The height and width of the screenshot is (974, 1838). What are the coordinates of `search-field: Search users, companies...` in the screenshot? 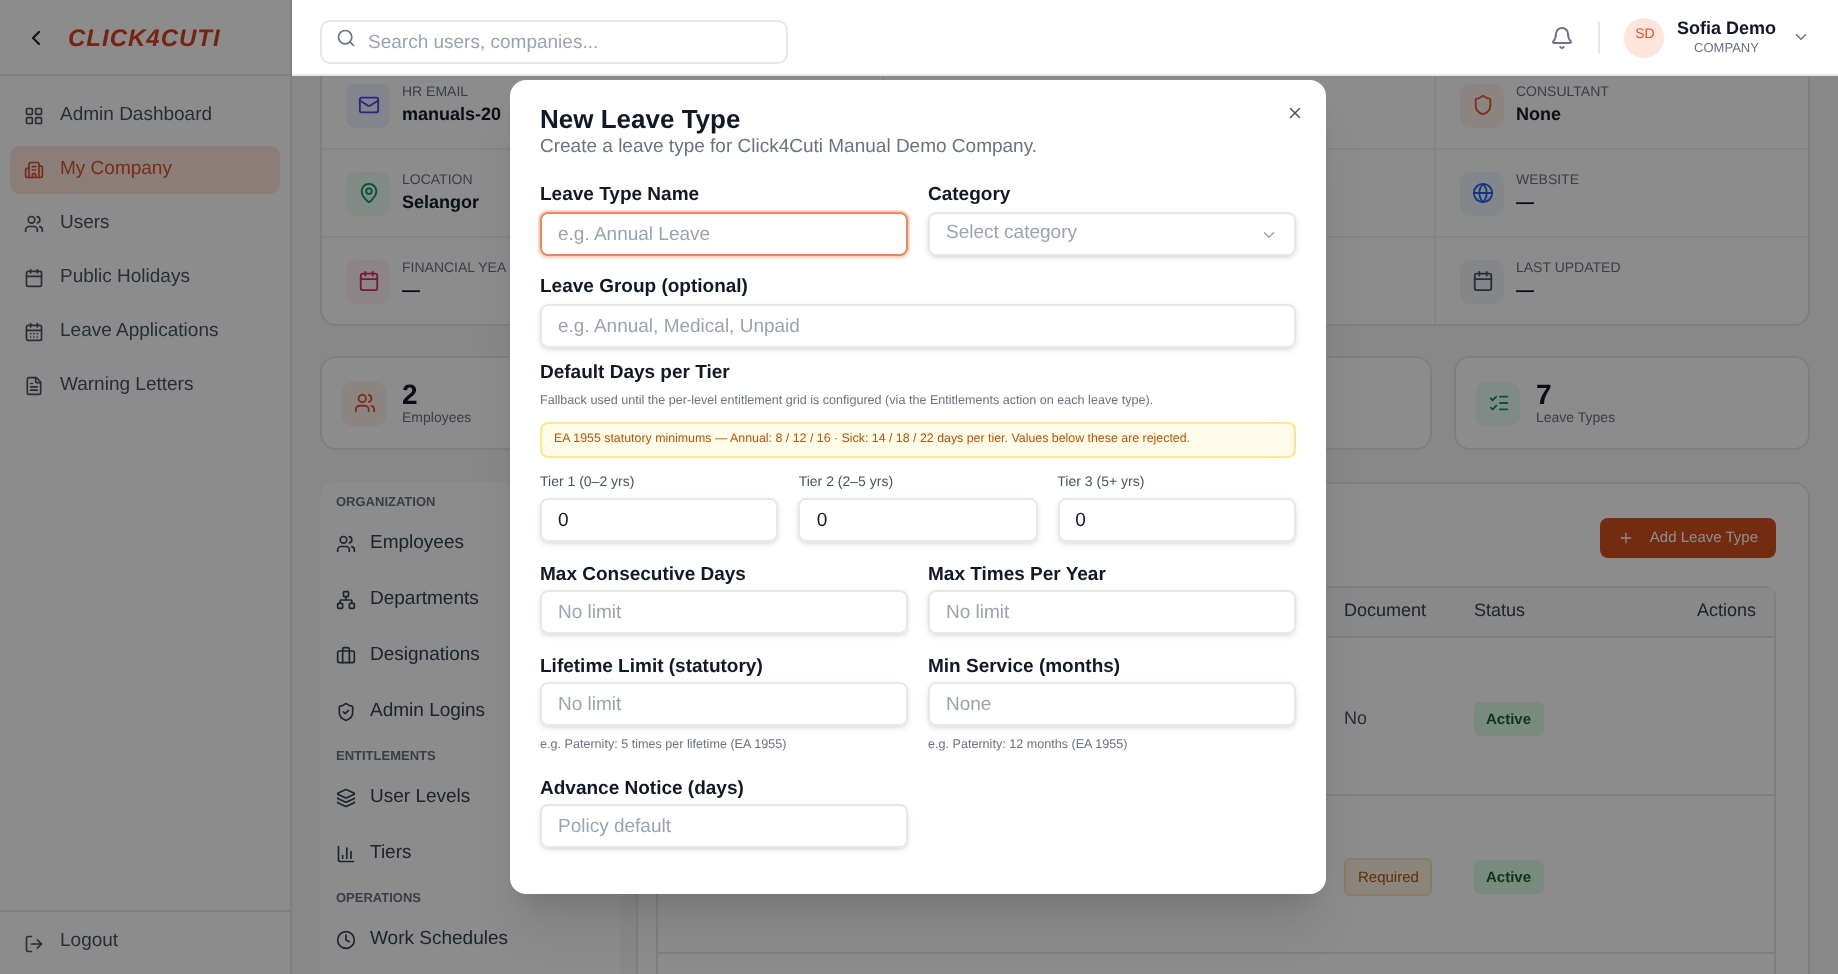 It's located at (554, 42).